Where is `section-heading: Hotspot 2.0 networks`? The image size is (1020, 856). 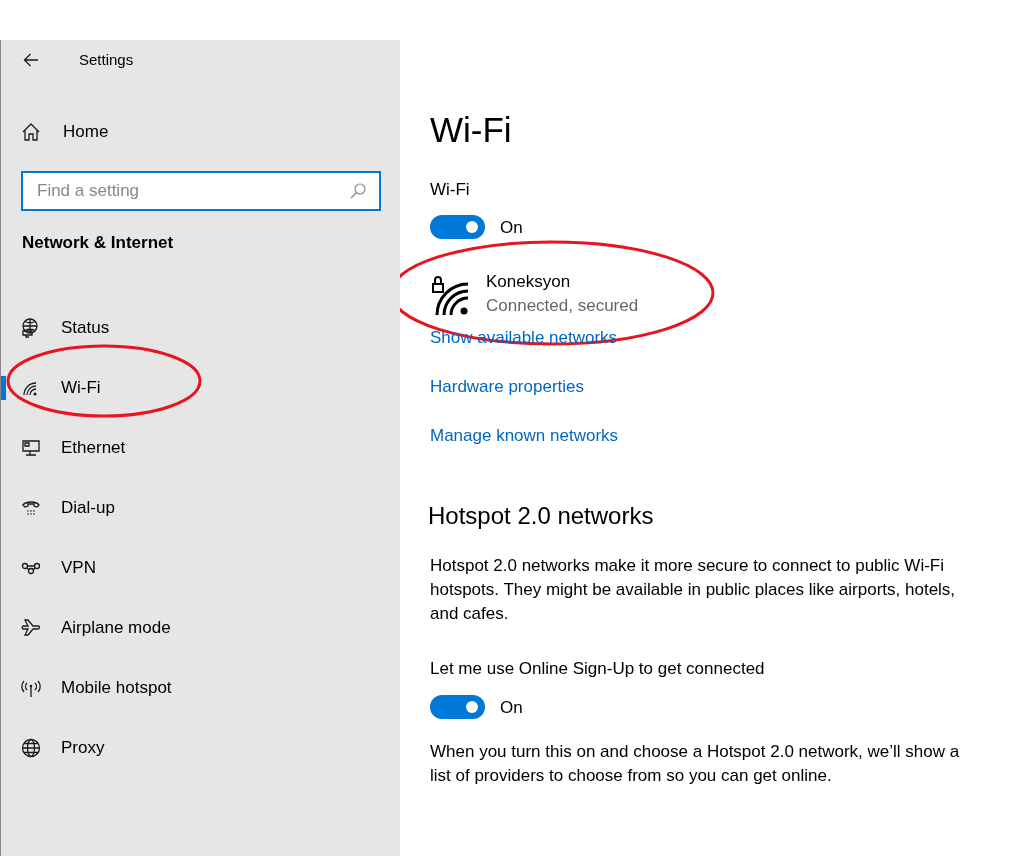 section-heading: Hotspot 2.0 networks is located at coordinates (541, 516).